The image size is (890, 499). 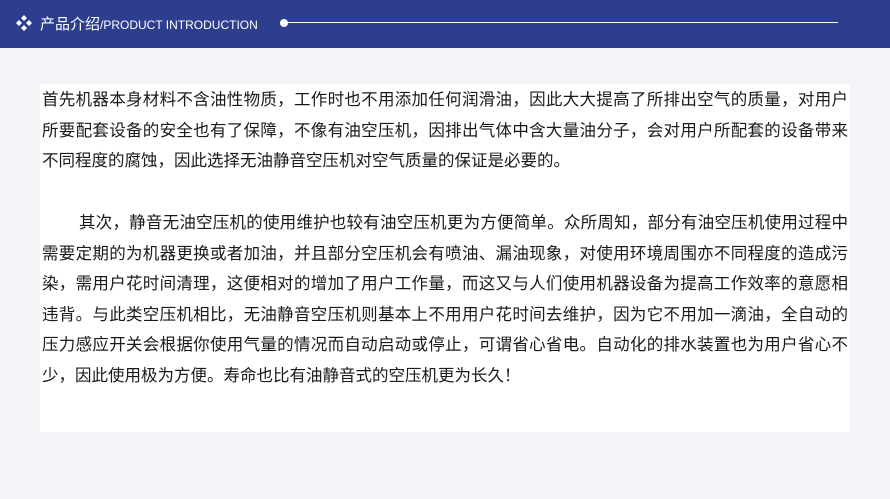 What do you see at coordinates (562, 22) in the screenshot?
I see `title-divider-line` at bounding box center [562, 22].